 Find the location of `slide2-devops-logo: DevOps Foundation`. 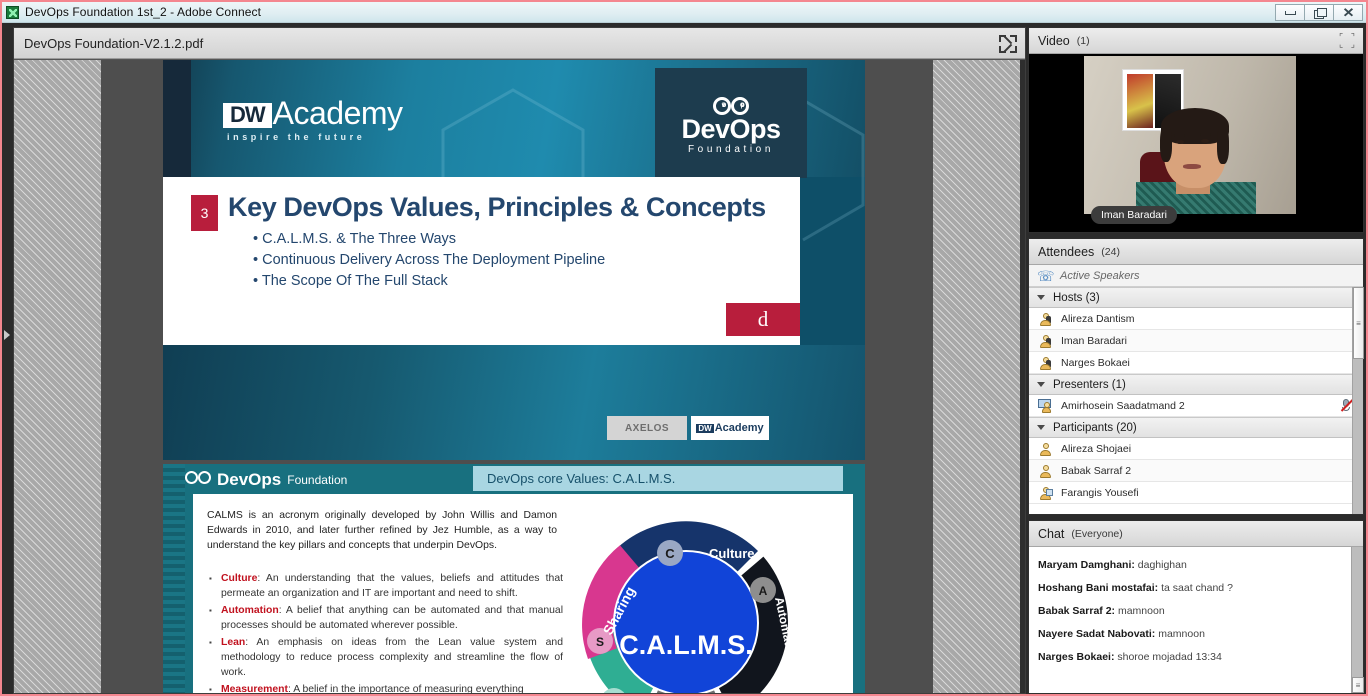

slide2-devops-logo: DevOps Foundation is located at coordinates (266, 480).